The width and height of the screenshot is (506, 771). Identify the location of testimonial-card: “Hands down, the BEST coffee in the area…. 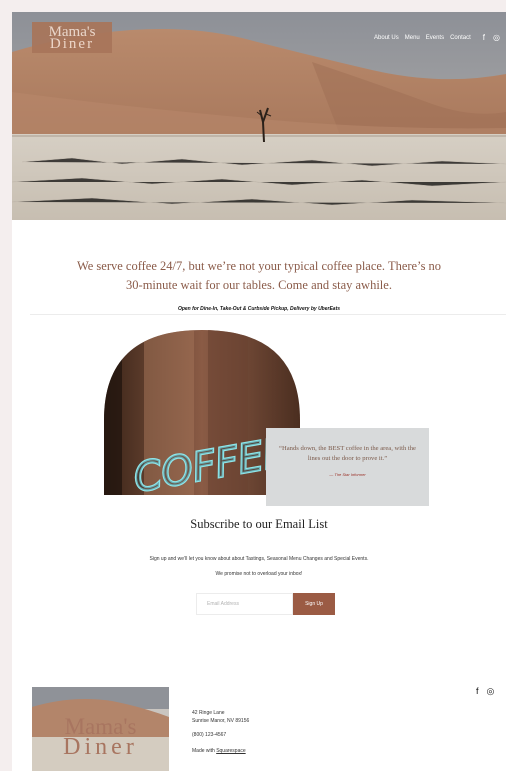
(347, 467).